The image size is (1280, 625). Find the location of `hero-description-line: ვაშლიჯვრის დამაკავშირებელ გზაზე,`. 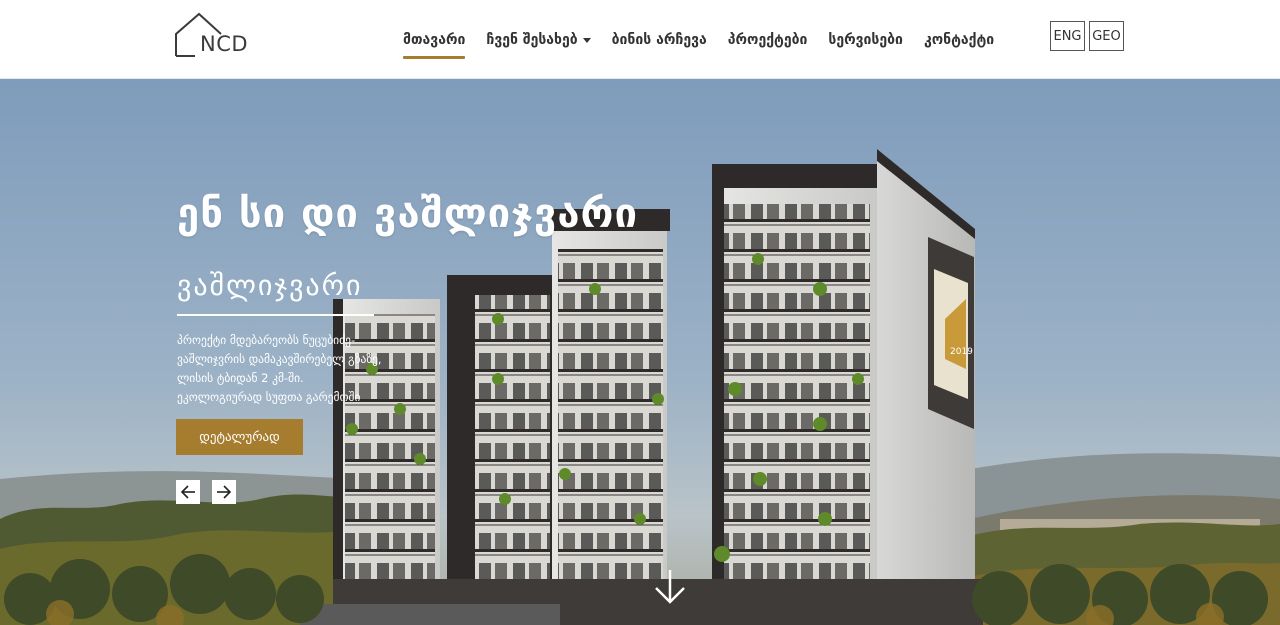

hero-description-line: ვაშლიჯვრის დამაკავშირებელ გზაზე, is located at coordinates (279, 359).